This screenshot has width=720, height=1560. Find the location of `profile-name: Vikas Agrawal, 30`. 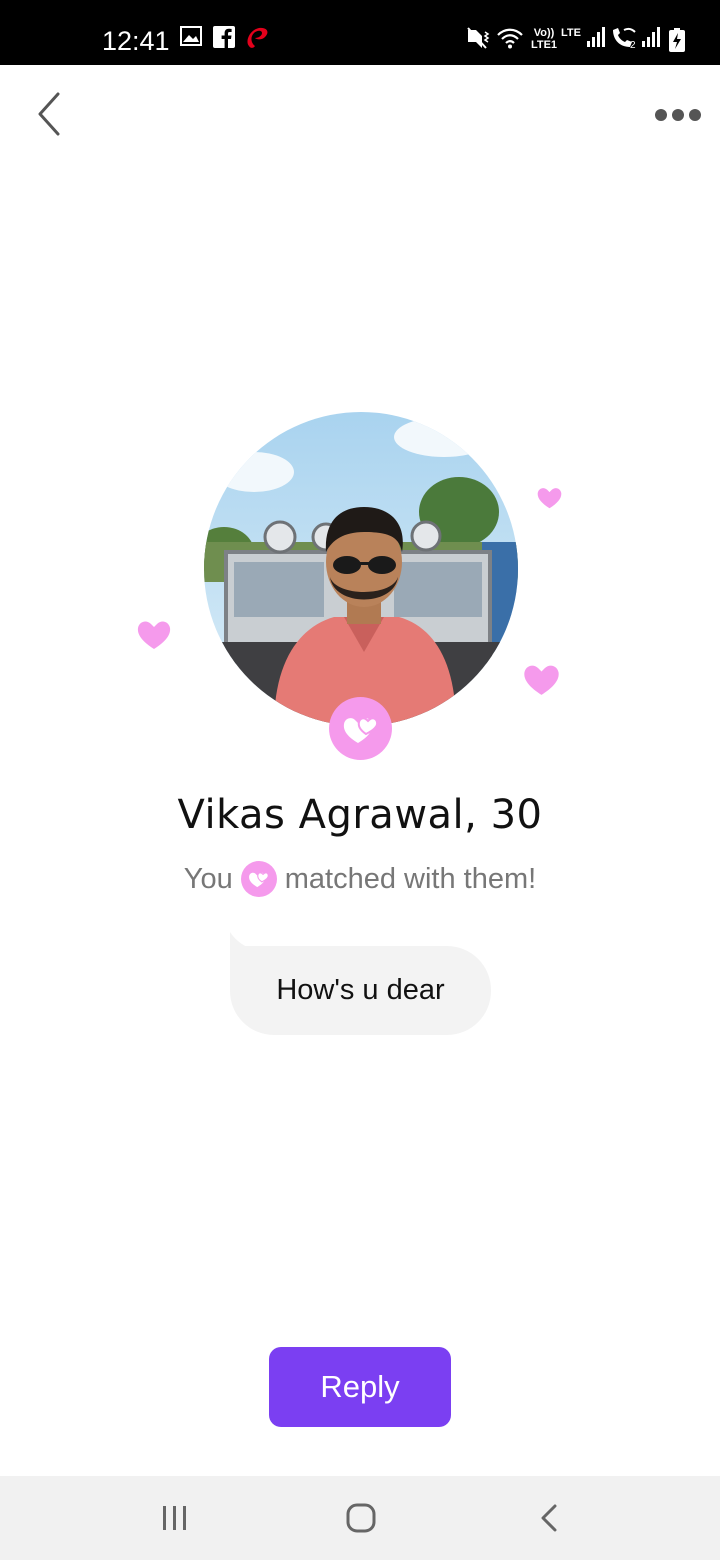

profile-name: Vikas Agrawal, 30 is located at coordinates (360, 815).